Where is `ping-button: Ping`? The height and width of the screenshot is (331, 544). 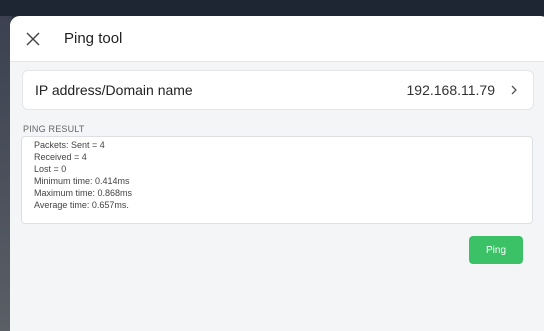 ping-button: Ping is located at coordinates (496, 250).